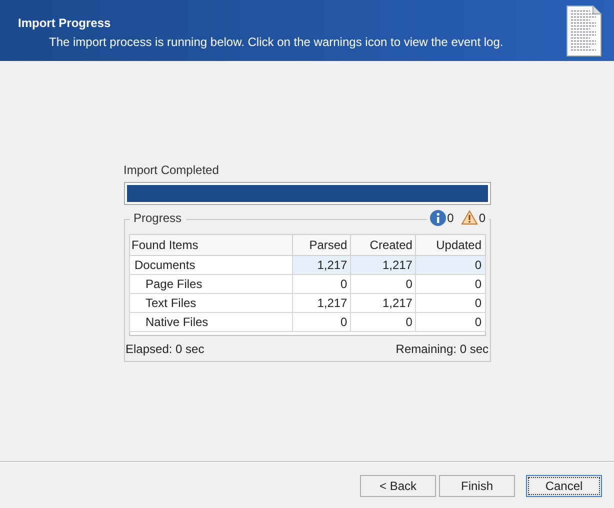 Image resolution: width=614 pixels, height=508 pixels. I want to click on table-cell: Text Files, so click(210, 302).